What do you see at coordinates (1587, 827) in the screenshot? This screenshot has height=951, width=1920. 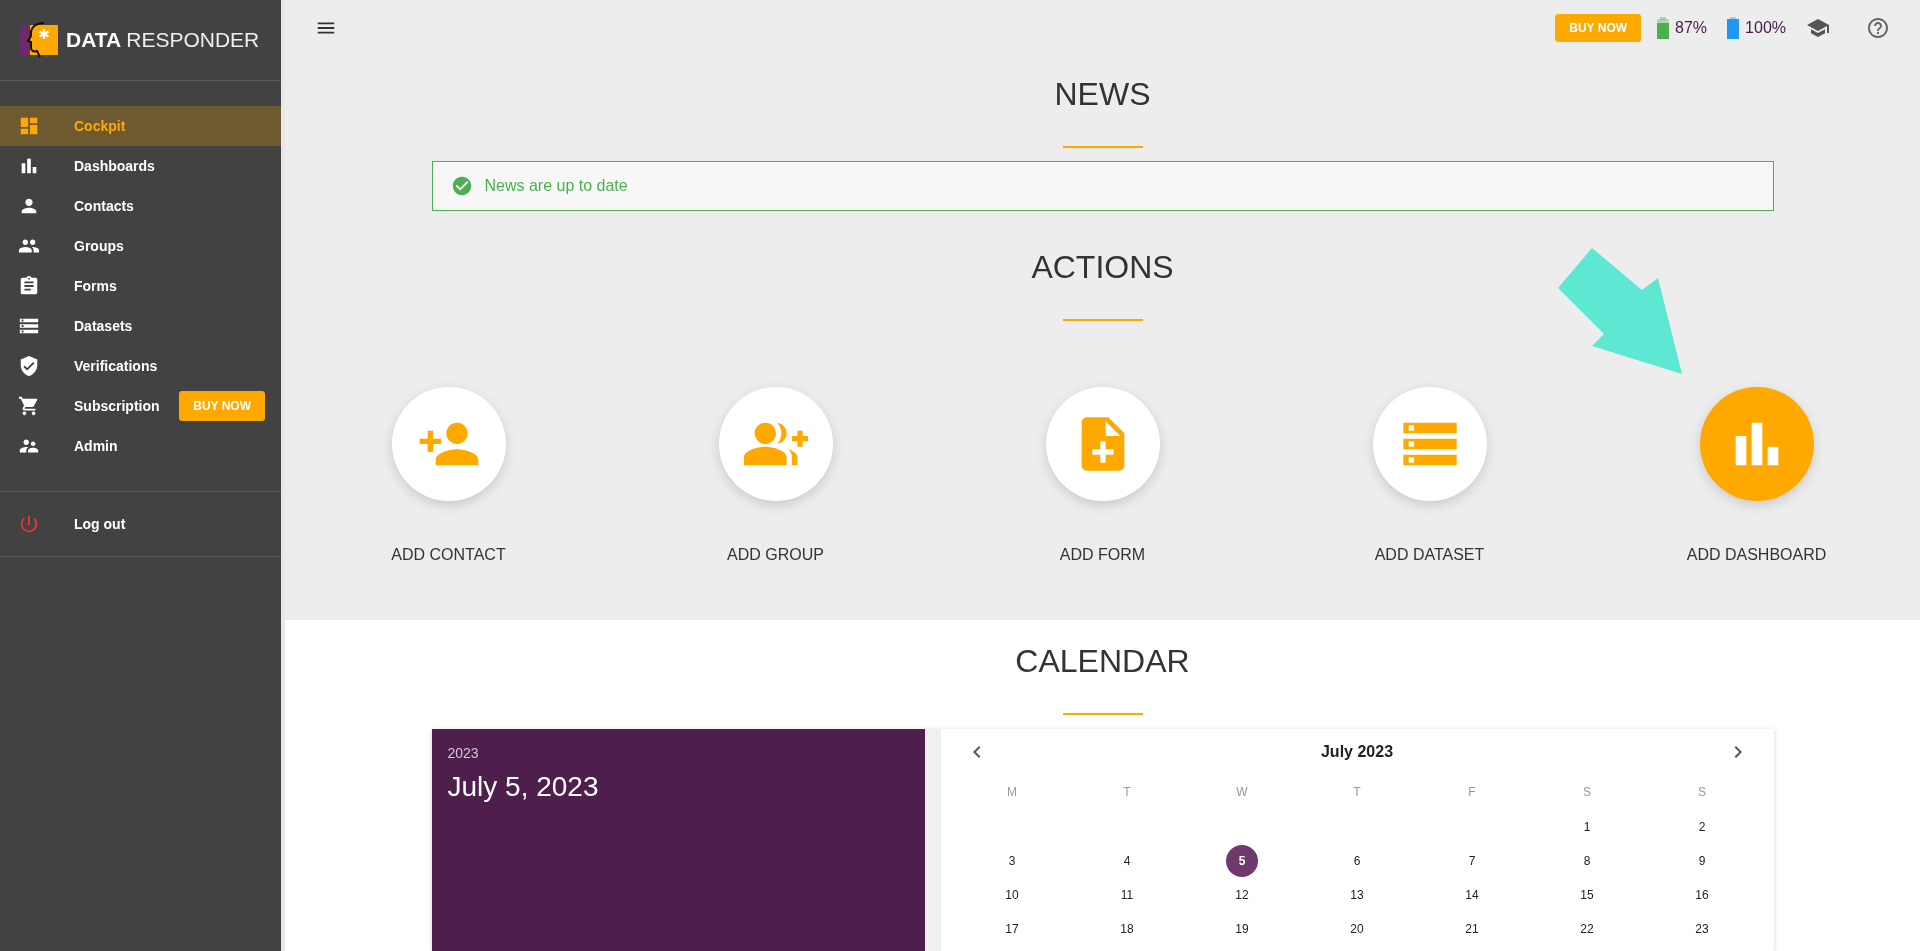 I see `calendar-day: 1` at bounding box center [1587, 827].